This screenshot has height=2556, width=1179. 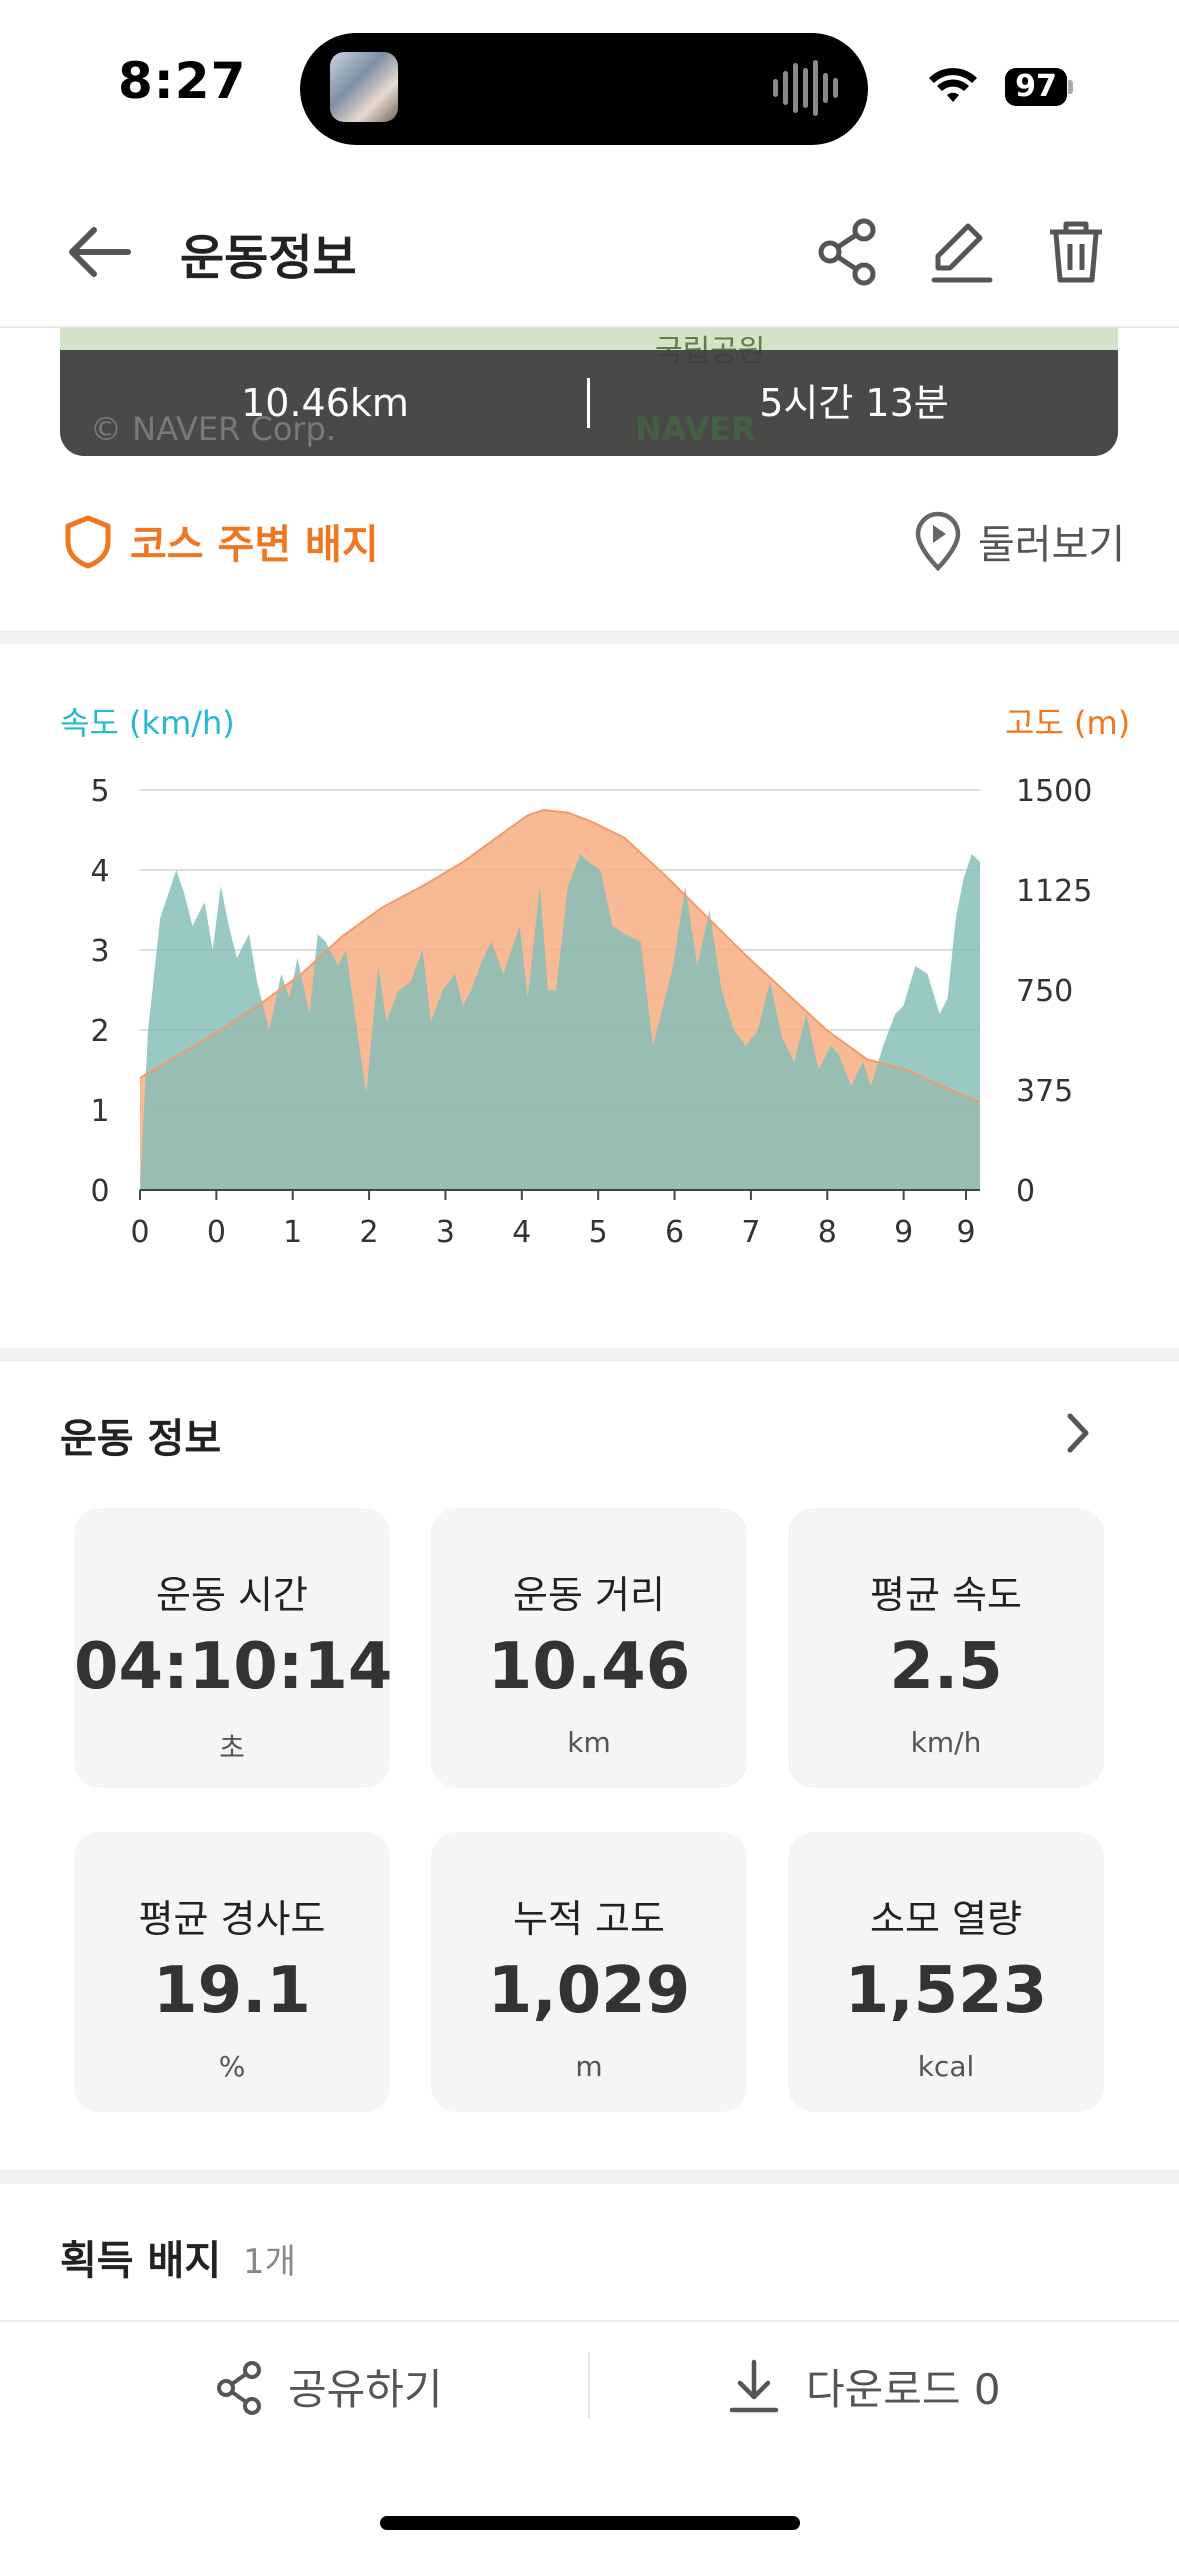 What do you see at coordinates (1025, 1191) in the screenshot?
I see `y-right-tick-label: 0` at bounding box center [1025, 1191].